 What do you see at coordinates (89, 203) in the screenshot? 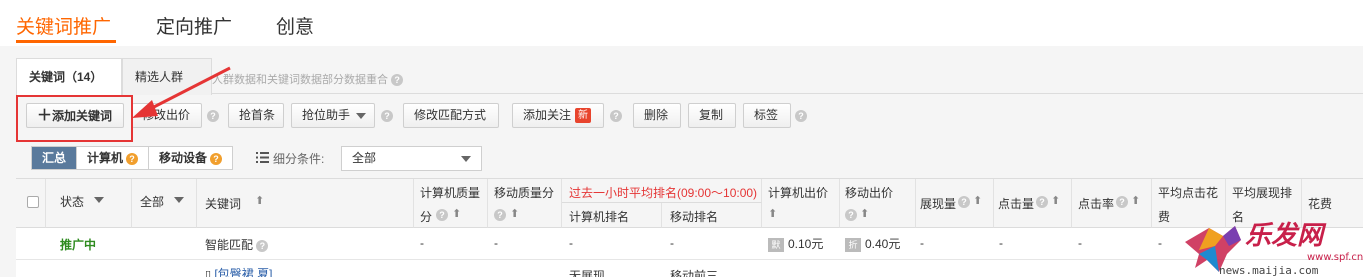
I see `header-status: 状态` at bounding box center [89, 203].